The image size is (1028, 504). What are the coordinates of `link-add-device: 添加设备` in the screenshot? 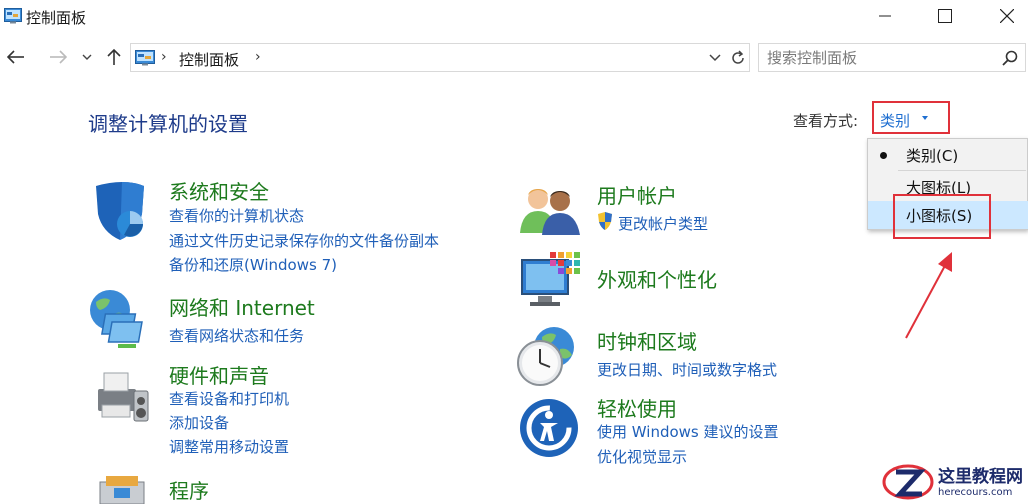 It's located at (199, 422).